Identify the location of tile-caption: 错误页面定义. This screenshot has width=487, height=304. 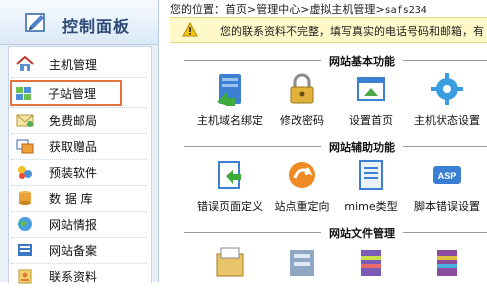
(230, 206).